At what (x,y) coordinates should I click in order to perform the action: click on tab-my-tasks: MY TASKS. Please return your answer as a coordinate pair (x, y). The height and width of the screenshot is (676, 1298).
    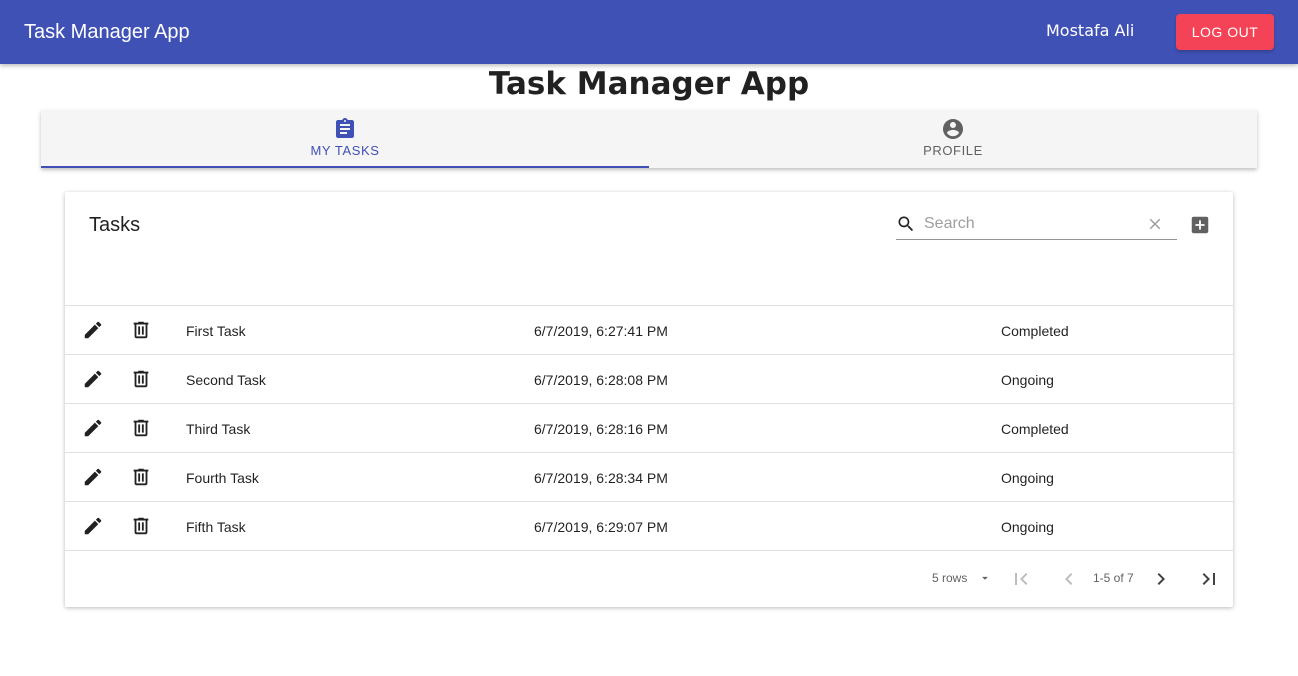
    Looking at the image, I should click on (345, 139).